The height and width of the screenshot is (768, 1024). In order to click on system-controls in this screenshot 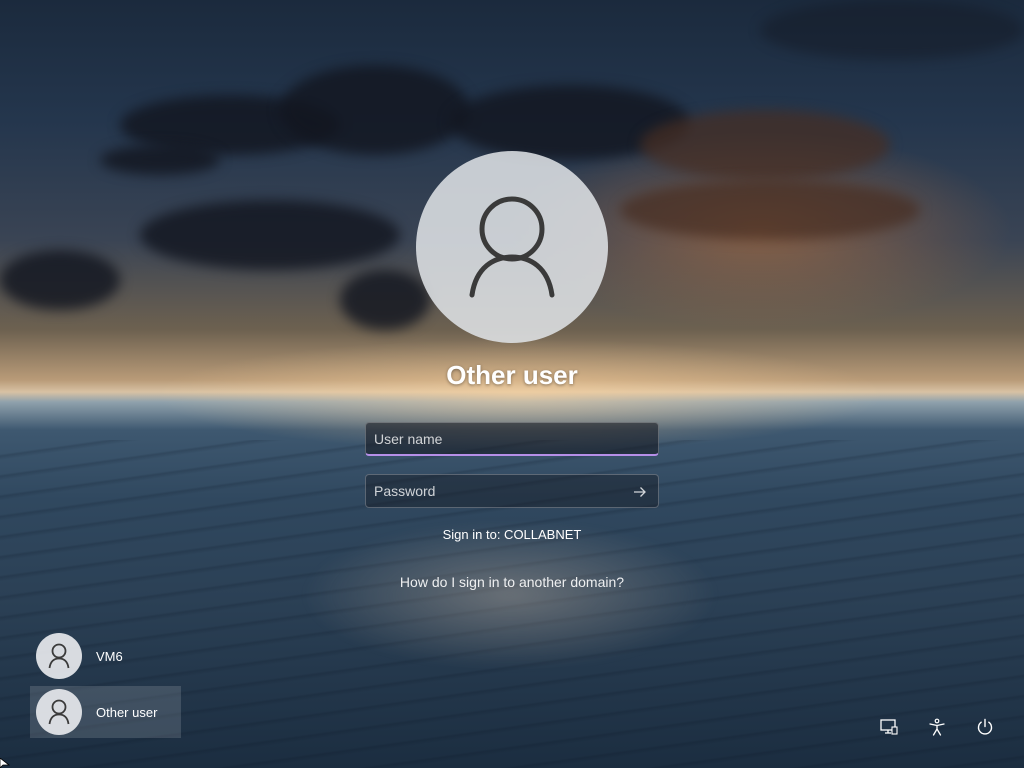, I will do `click(937, 727)`.